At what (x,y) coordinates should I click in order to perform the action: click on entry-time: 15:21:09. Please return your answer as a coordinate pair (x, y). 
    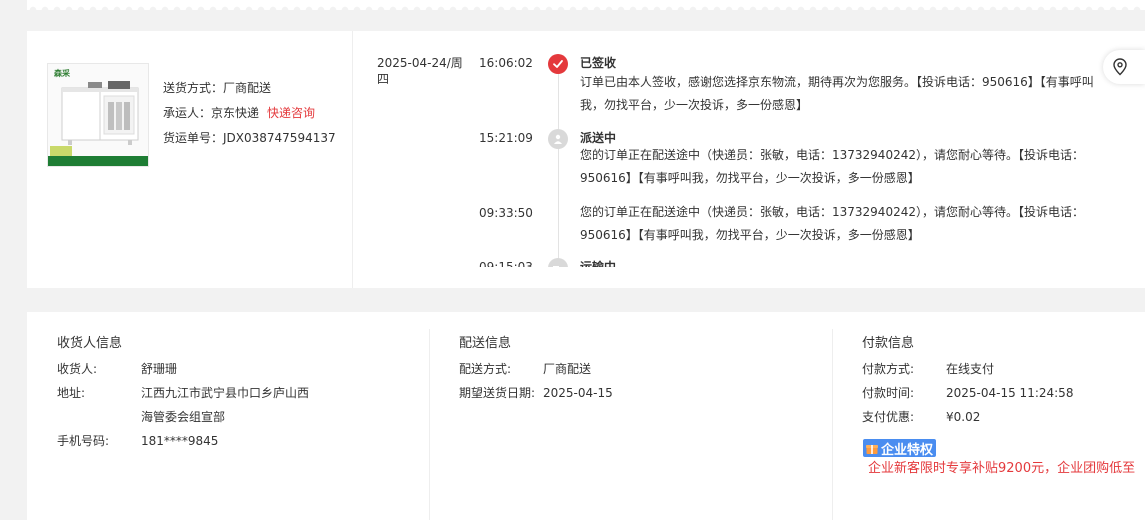
    Looking at the image, I should click on (506, 138).